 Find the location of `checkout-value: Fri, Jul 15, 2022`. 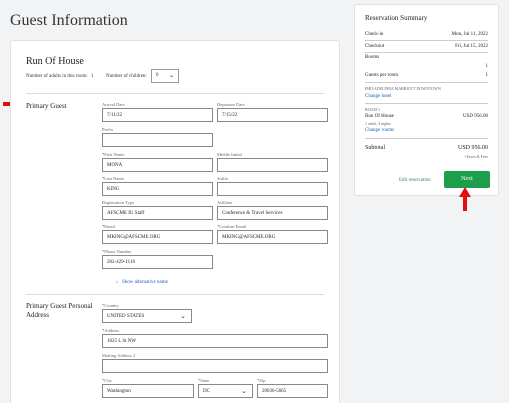

checkout-value: Fri, Jul 15, 2022 is located at coordinates (471, 46).